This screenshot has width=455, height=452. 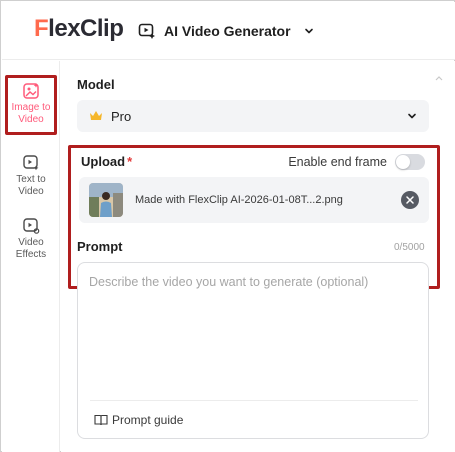 I want to click on remove-file-button, so click(x=410, y=200).